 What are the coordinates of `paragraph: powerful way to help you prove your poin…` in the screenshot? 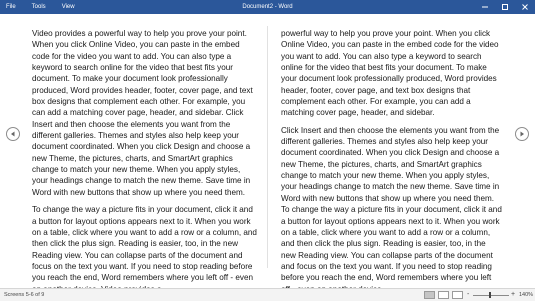 It's located at (390, 73).